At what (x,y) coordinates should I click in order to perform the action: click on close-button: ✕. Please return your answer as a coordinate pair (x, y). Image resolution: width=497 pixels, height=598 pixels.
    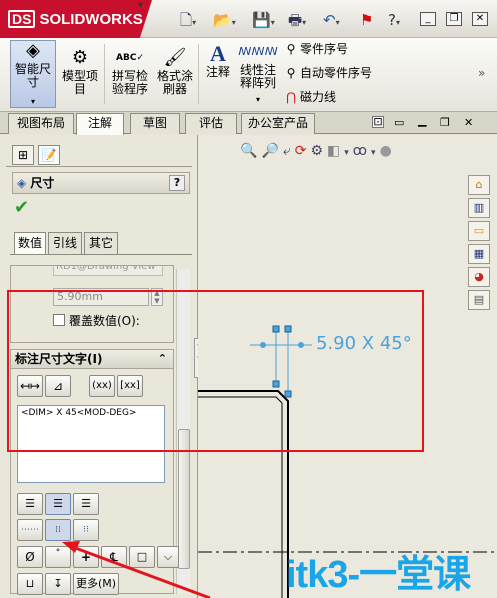
    Looking at the image, I should click on (480, 19).